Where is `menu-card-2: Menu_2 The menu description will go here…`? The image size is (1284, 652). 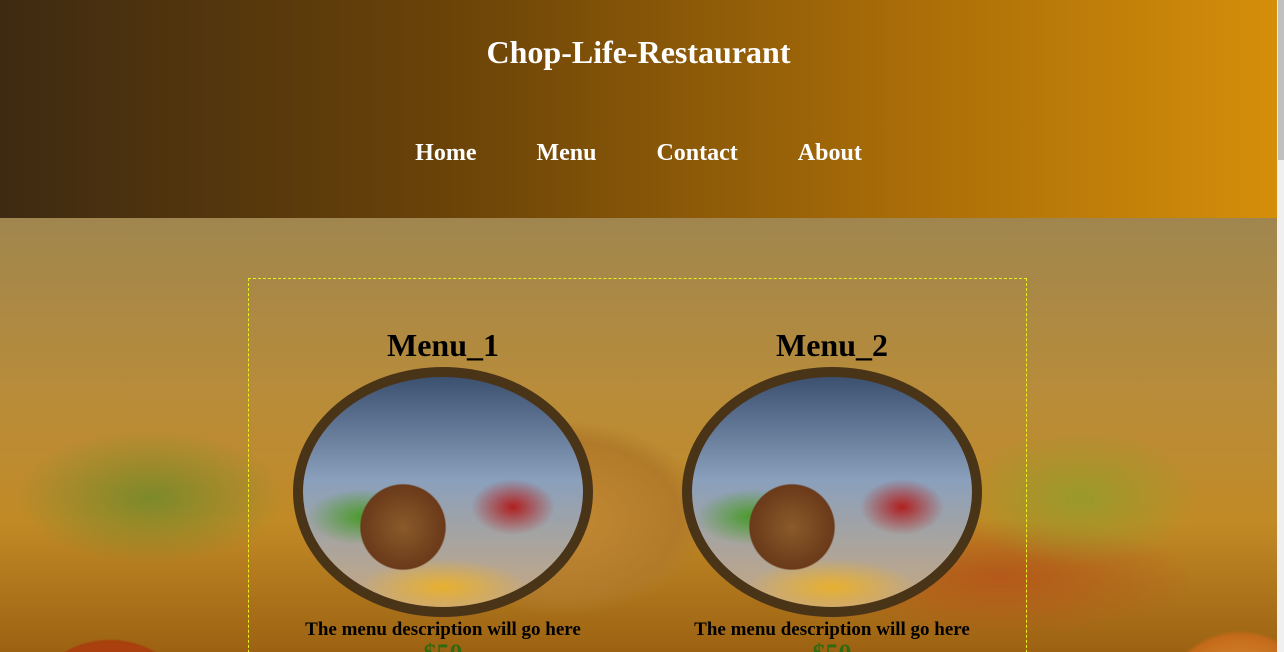
menu-card-2: Menu_2 The menu description will go here… is located at coordinates (832, 489).